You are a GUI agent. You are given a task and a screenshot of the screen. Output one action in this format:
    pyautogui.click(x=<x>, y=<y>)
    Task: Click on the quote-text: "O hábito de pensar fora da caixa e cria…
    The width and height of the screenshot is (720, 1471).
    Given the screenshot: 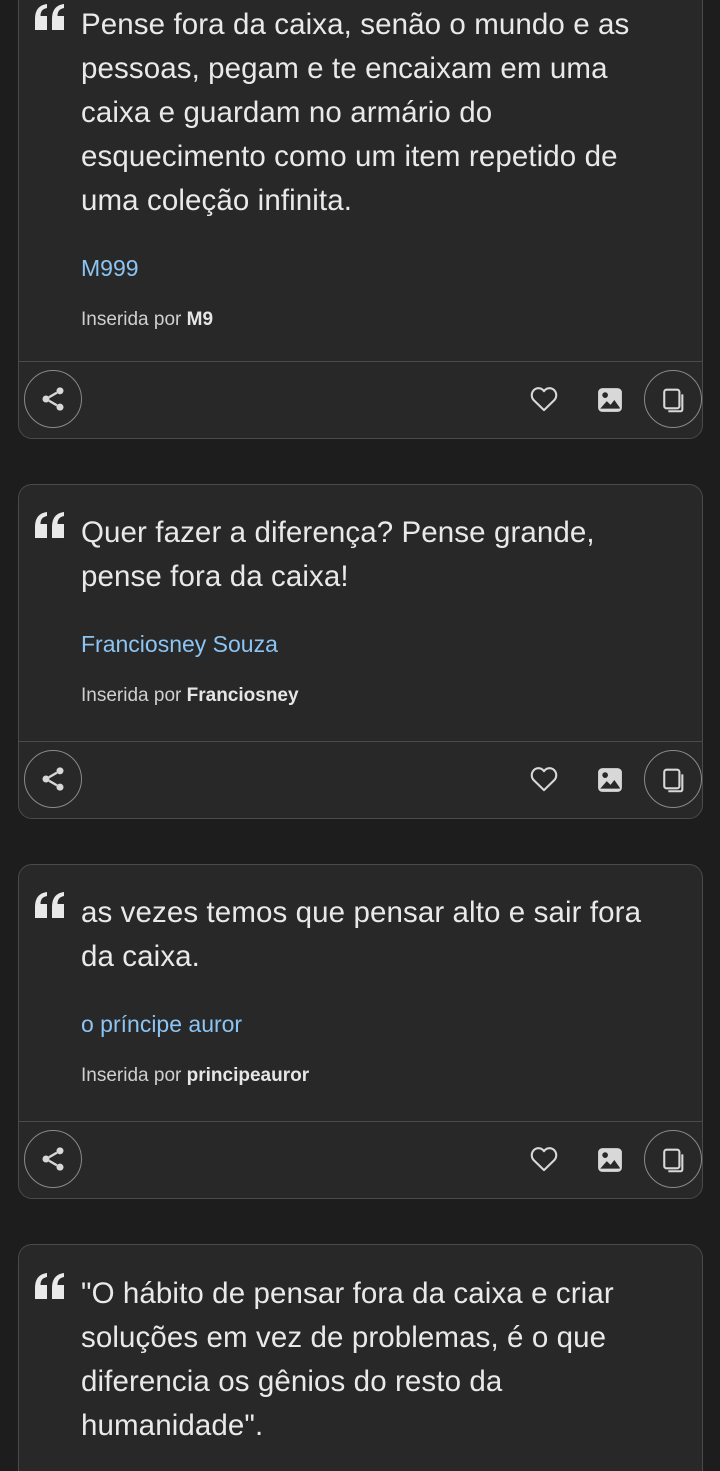 What is the action you would take?
    pyautogui.click(x=347, y=1359)
    